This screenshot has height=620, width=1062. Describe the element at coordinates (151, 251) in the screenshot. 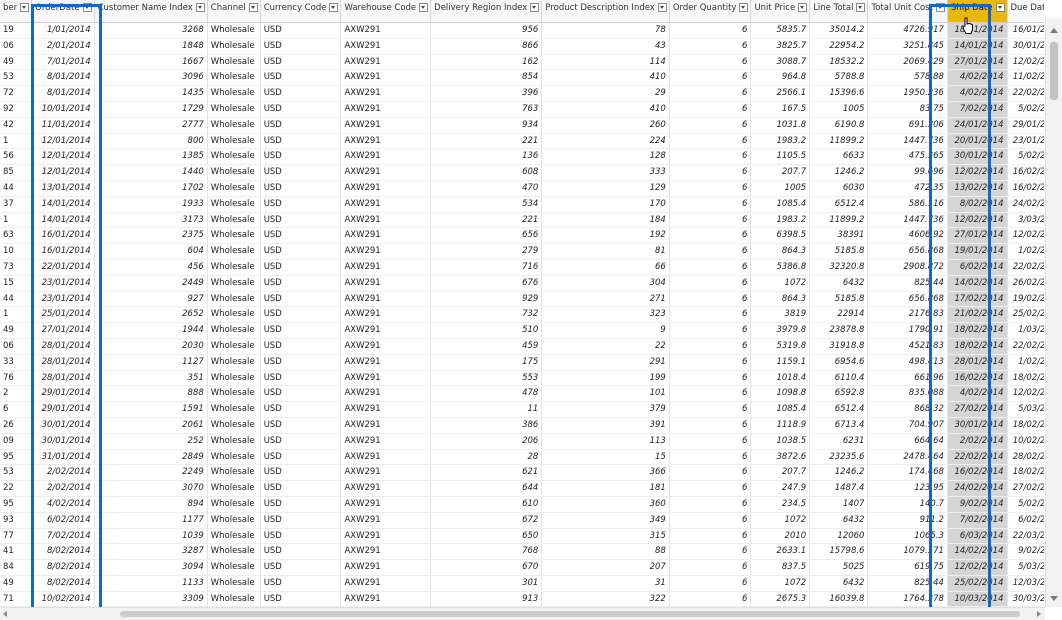

I see `cell-customer-name-index: 604` at that location.